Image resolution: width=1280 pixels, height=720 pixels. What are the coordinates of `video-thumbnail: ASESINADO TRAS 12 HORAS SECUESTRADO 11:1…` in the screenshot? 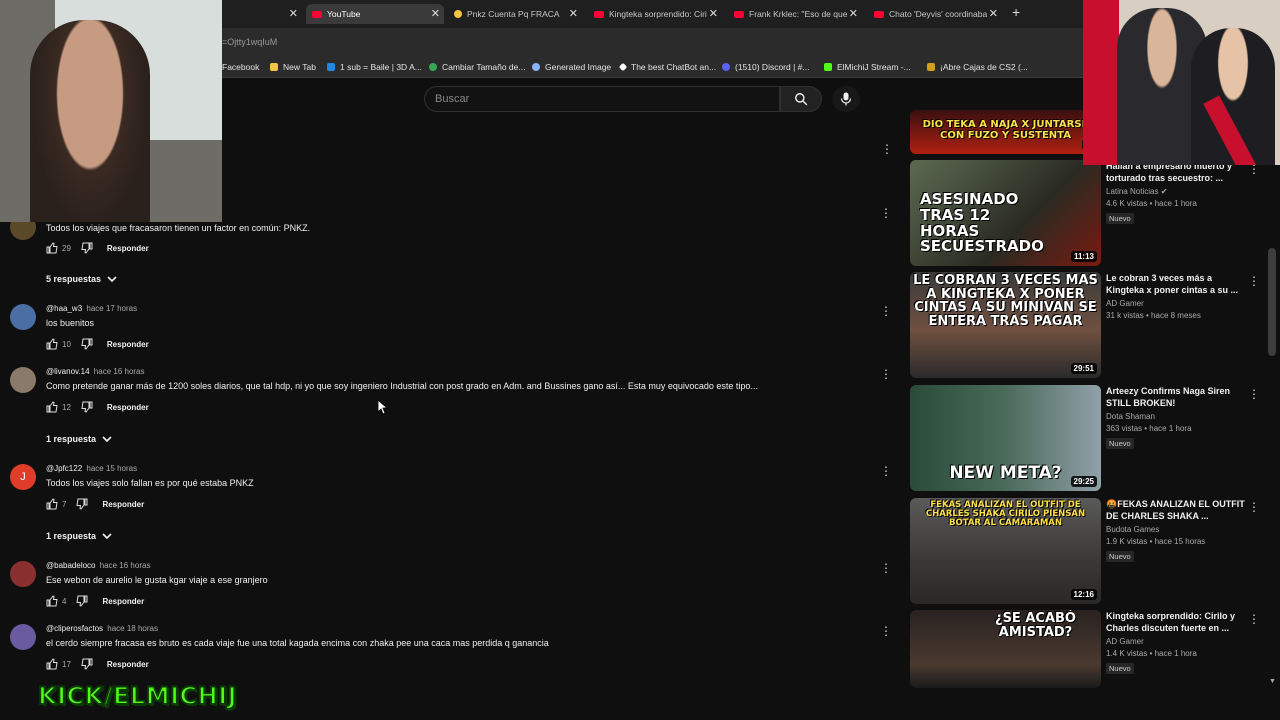 It's located at (1005, 213).